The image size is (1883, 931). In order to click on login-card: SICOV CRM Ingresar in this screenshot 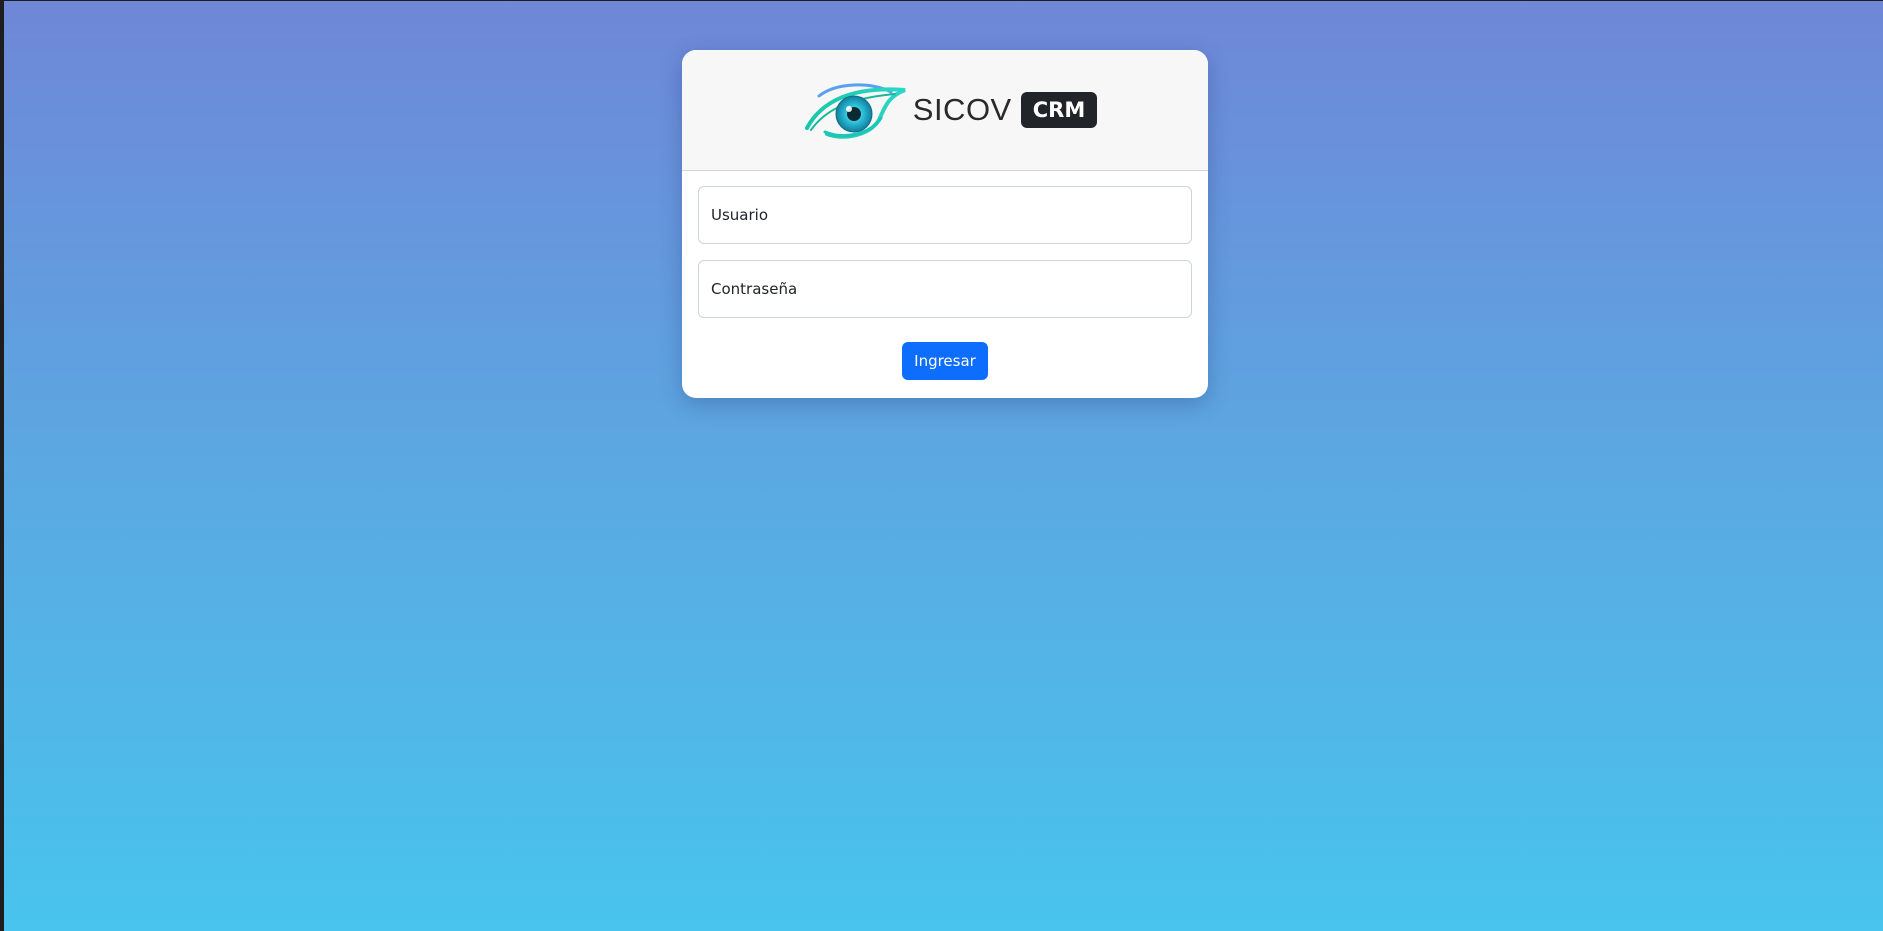, I will do `click(945, 224)`.